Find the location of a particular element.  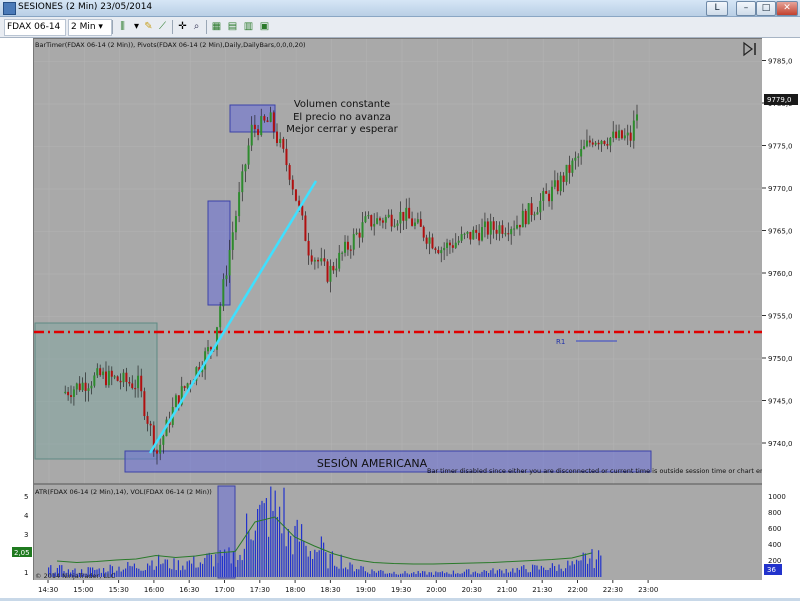

price-tick-label: 9785,0 is located at coordinates (780, 62).